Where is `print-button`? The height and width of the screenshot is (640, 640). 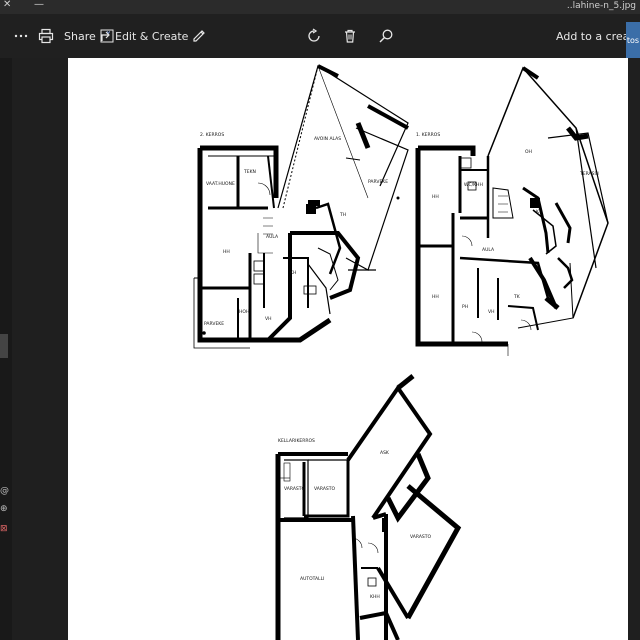 print-button is located at coordinates (46, 36).